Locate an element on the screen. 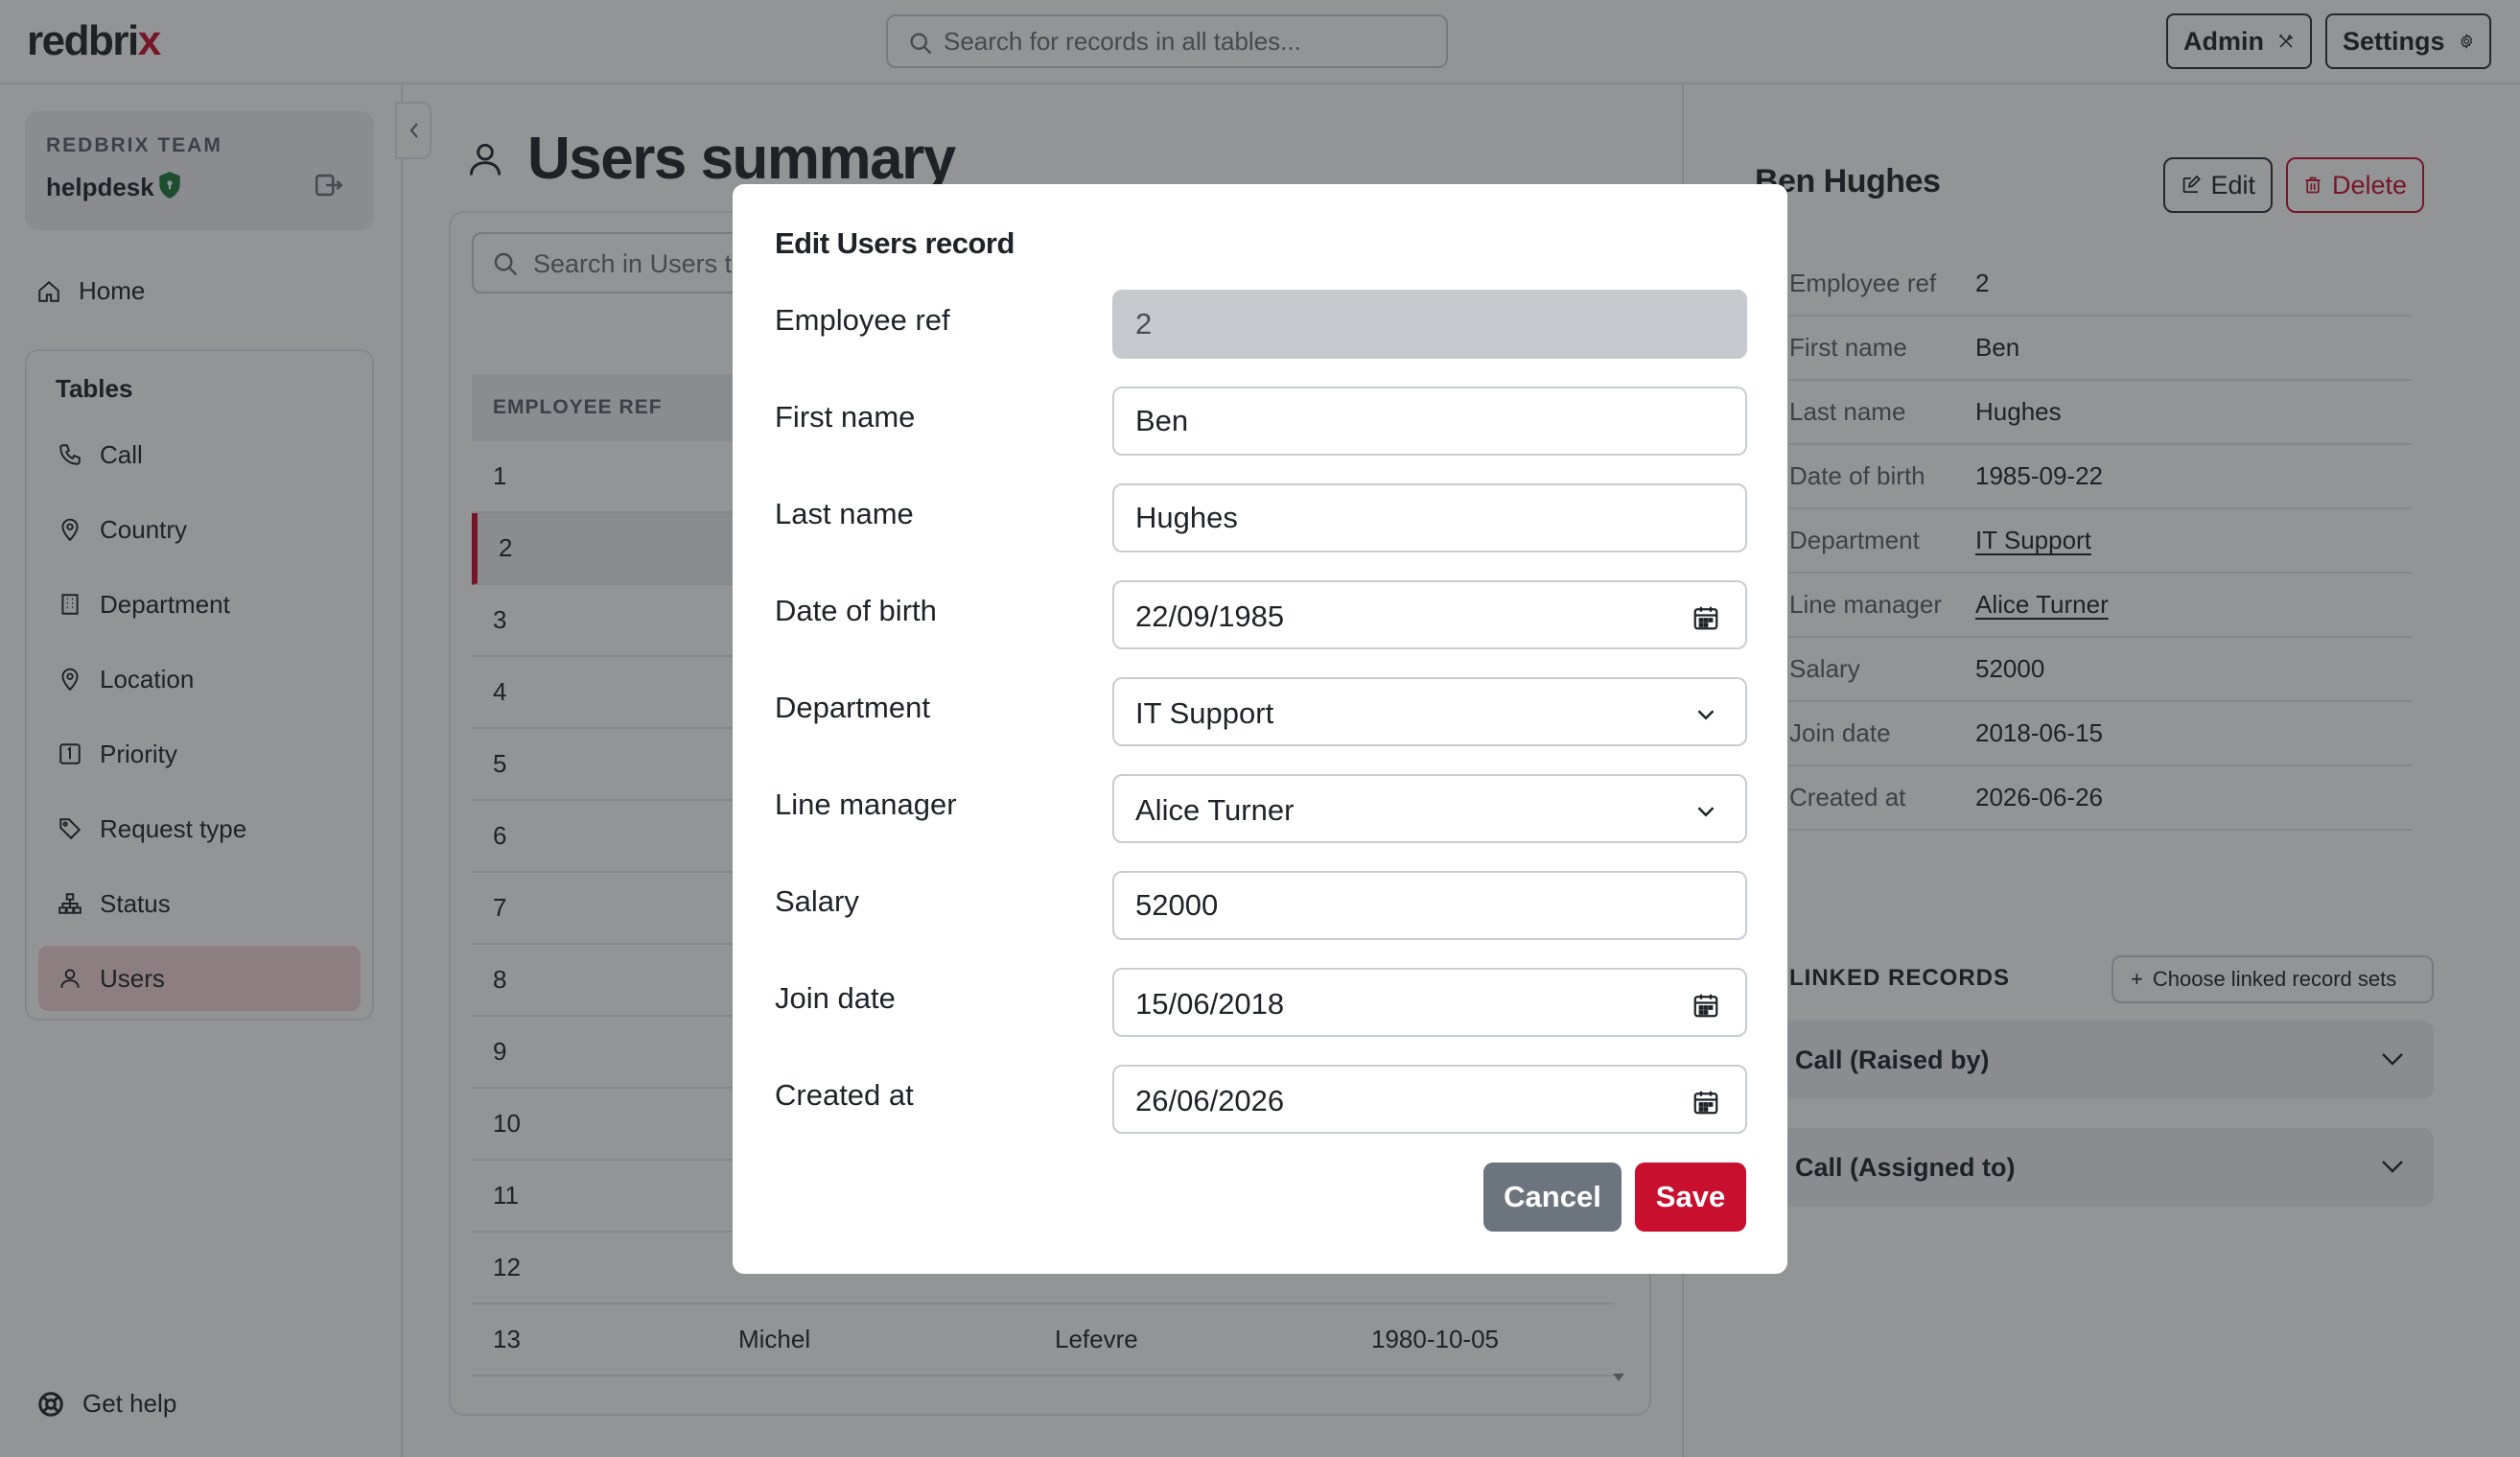 The height and width of the screenshot is (1457, 2520). salary-label: Salary is located at coordinates (817, 901).